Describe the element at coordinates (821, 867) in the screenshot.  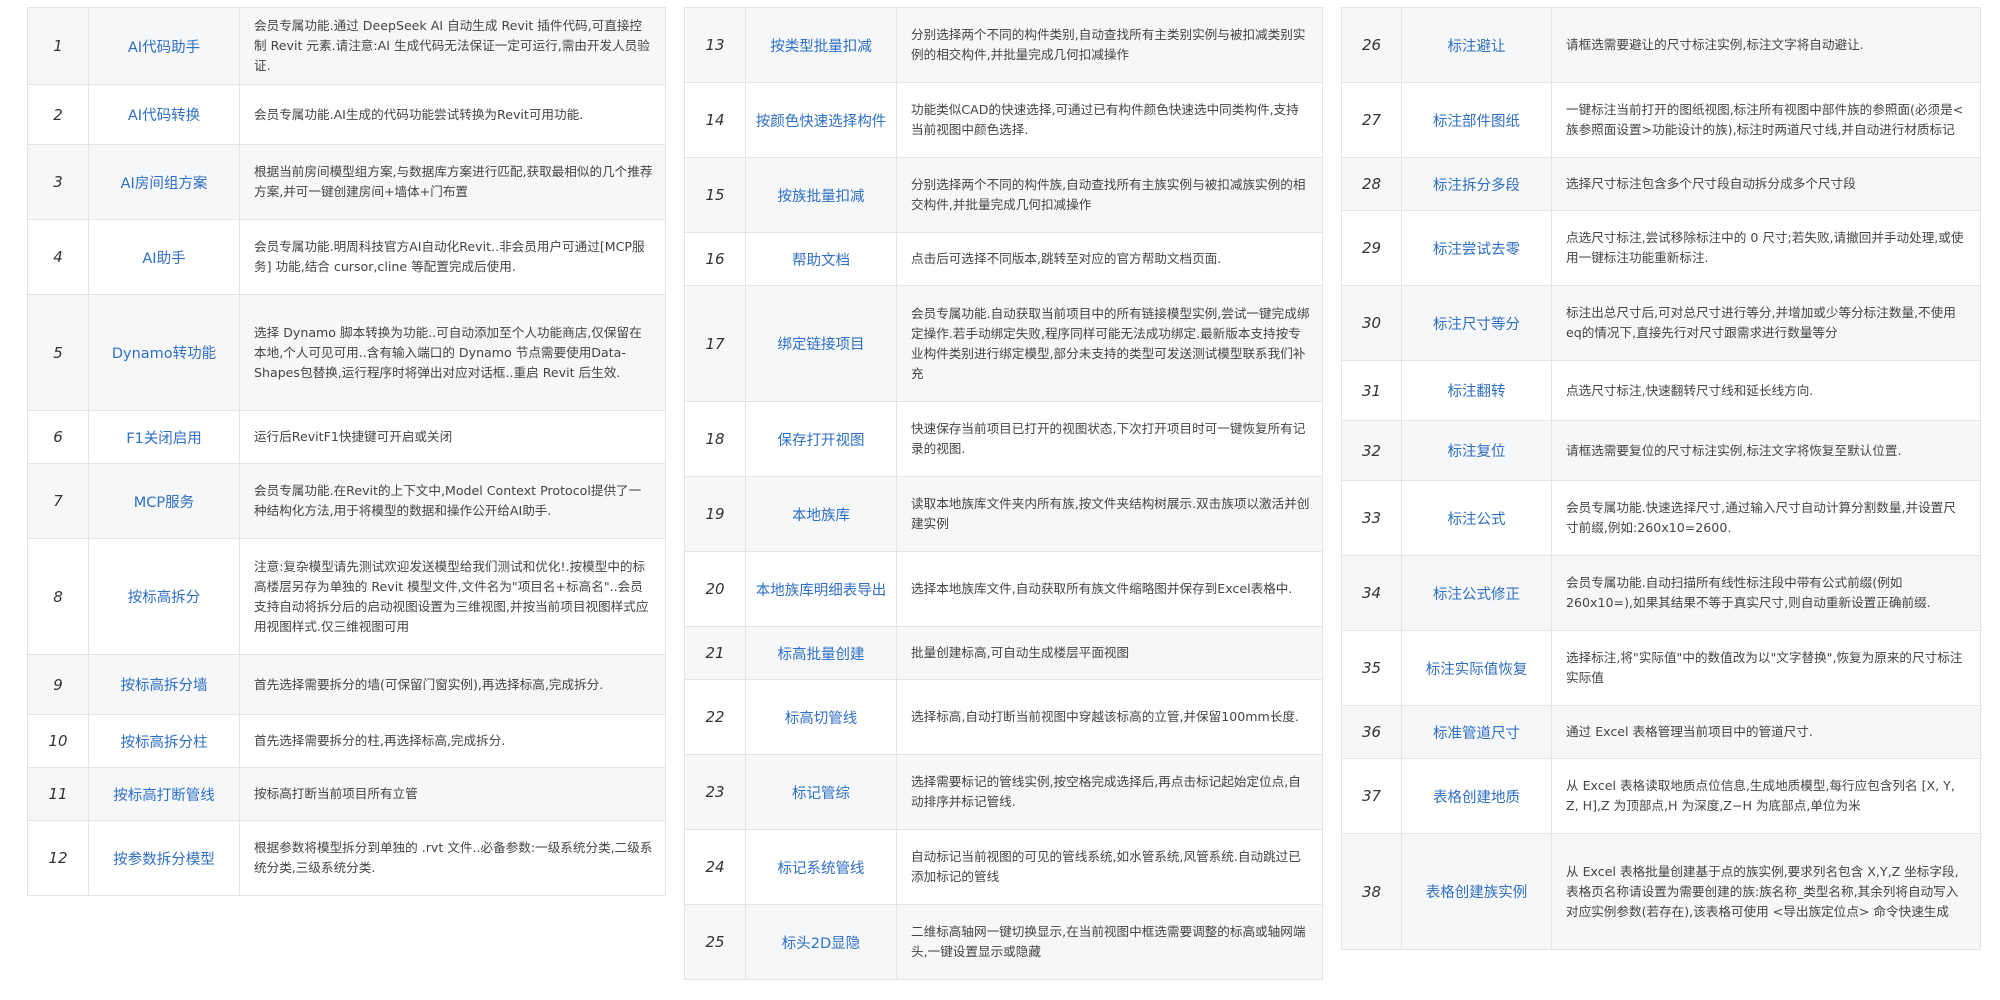
I see `feature-name-link: 标记系统管线` at that location.